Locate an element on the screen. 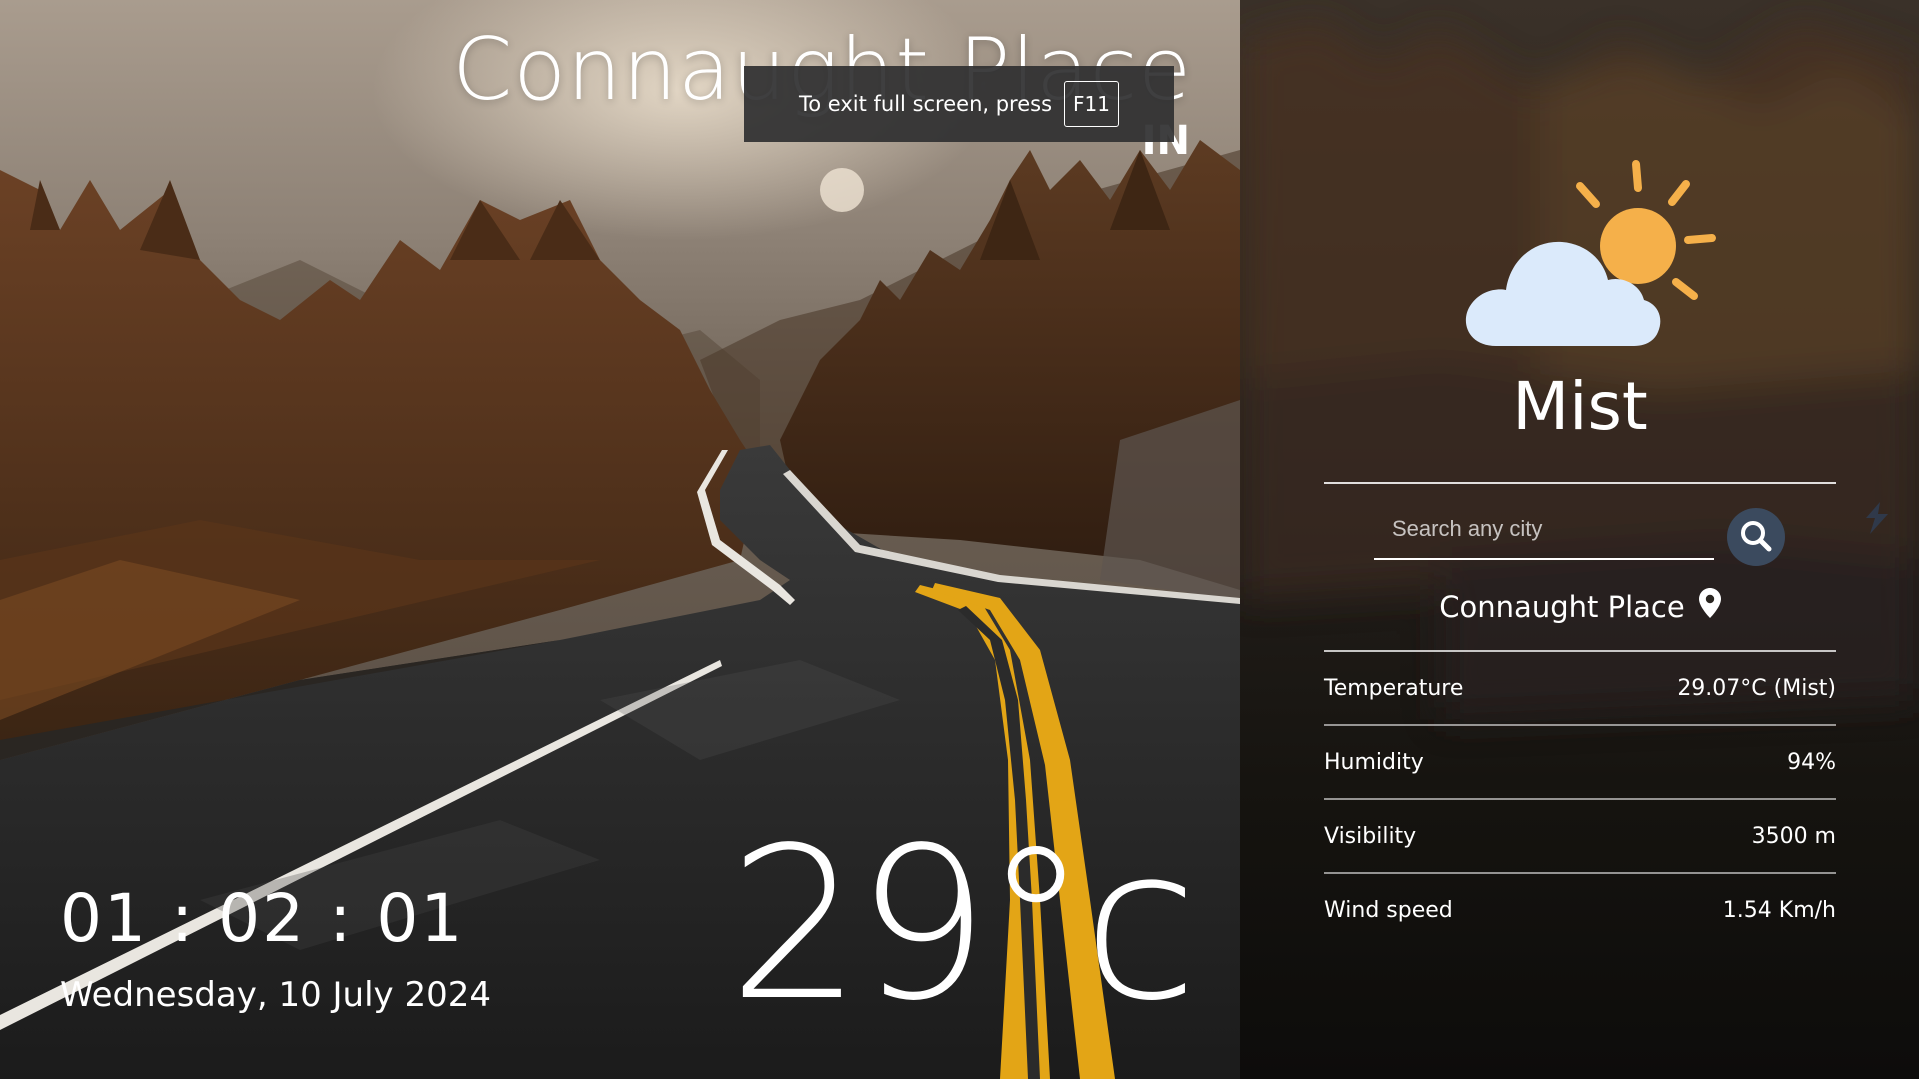 The width and height of the screenshot is (1919, 1079). city-search-input is located at coordinates (1544, 530).